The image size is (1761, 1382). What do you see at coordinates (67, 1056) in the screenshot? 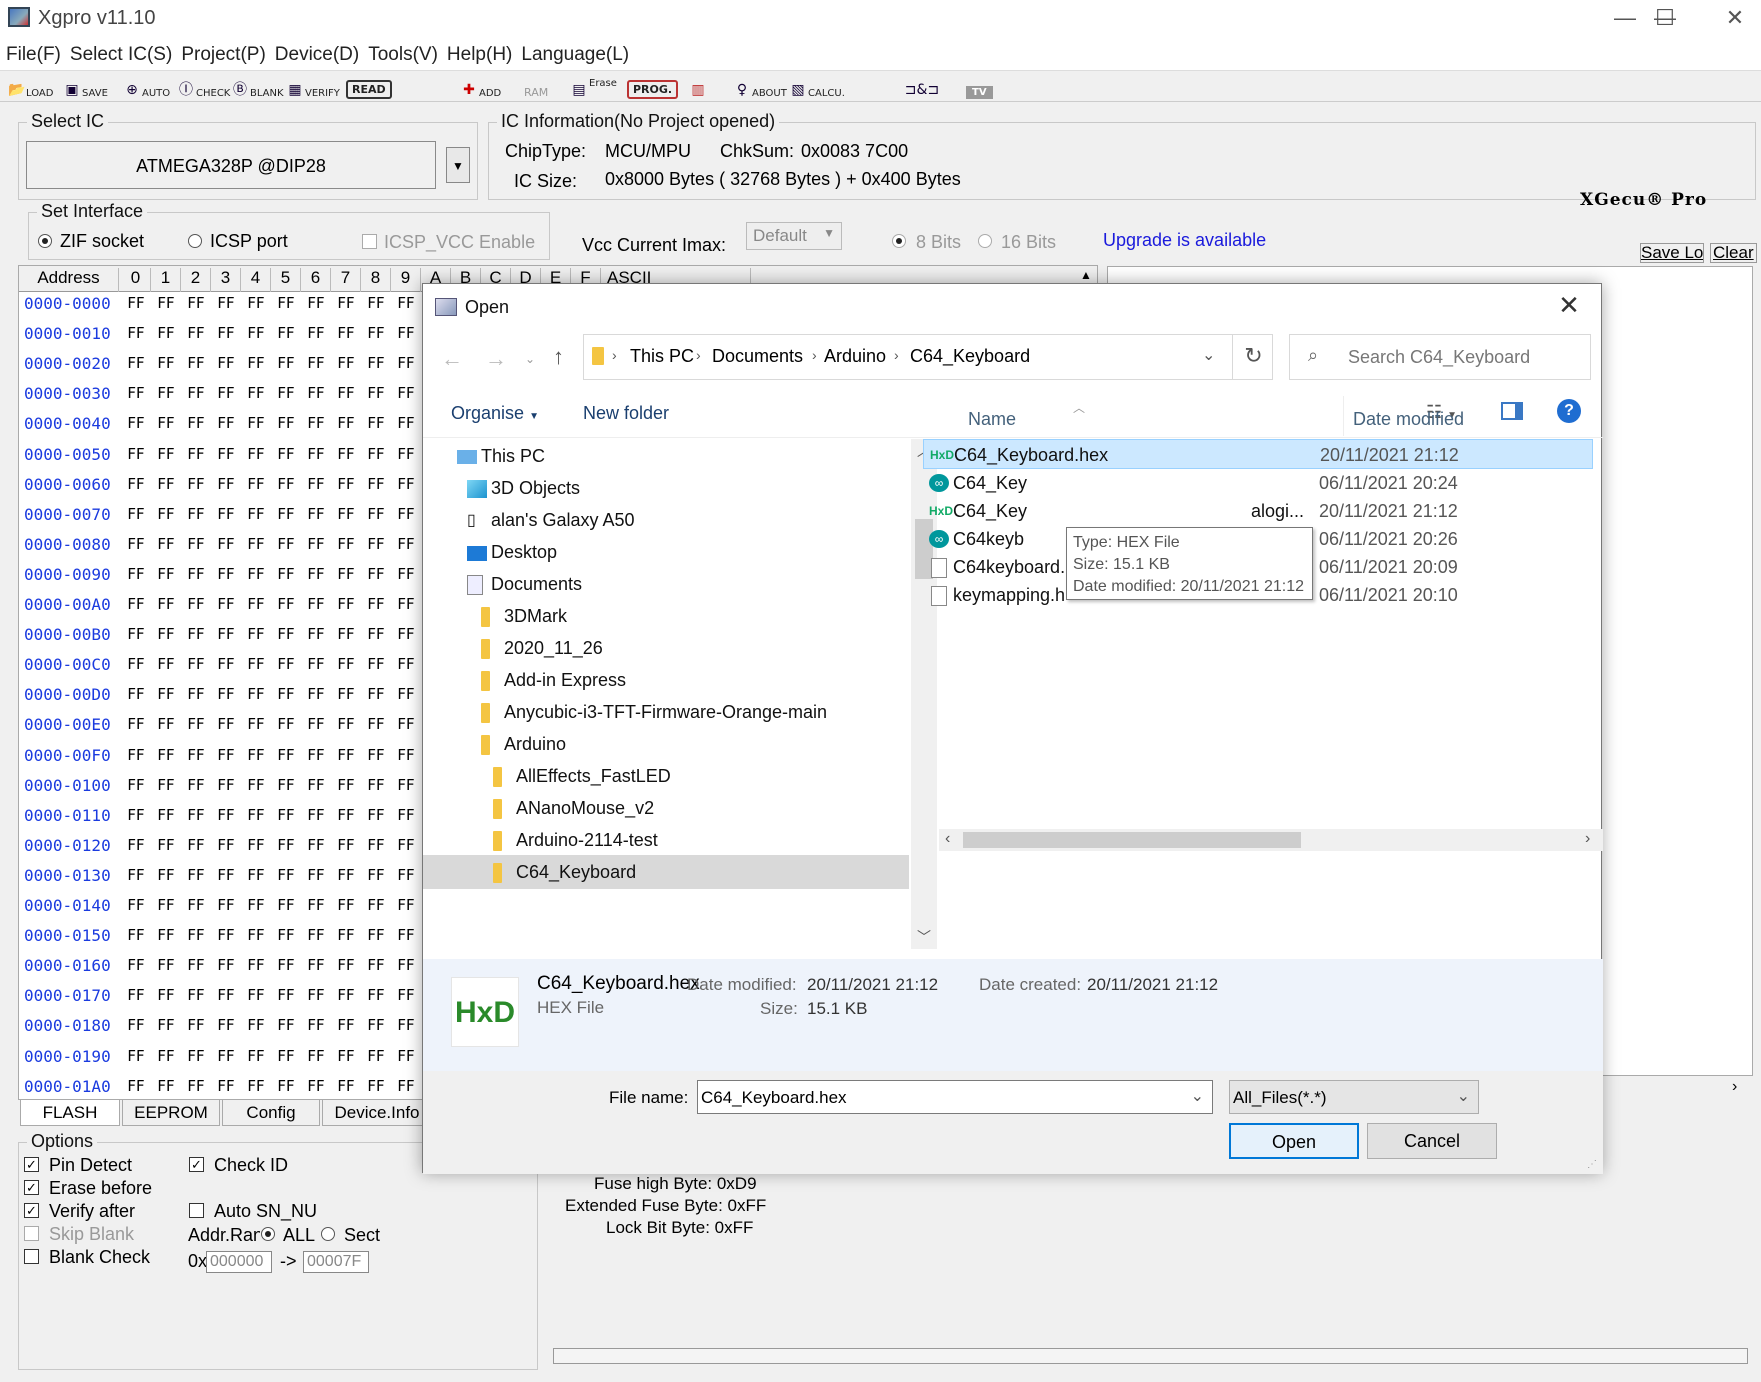
I see `hex-row-address: 0000-0190` at bounding box center [67, 1056].